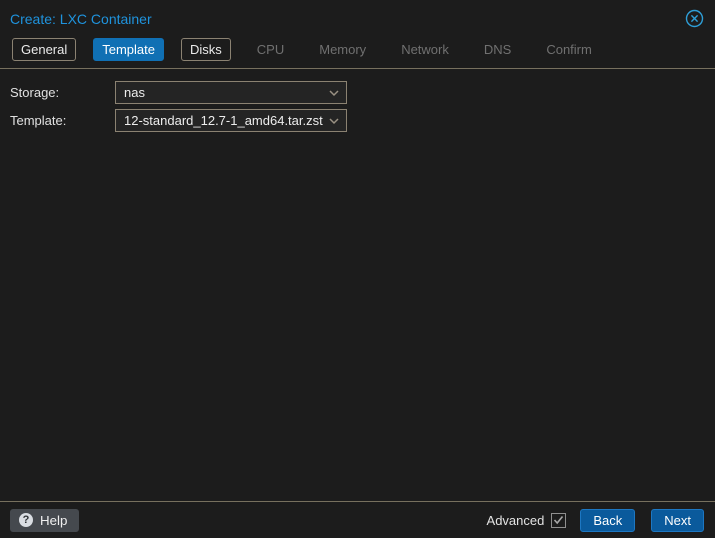 This screenshot has height=538, width=715. Describe the element at coordinates (515, 520) in the screenshot. I see `advanced-label: Advanced` at that location.